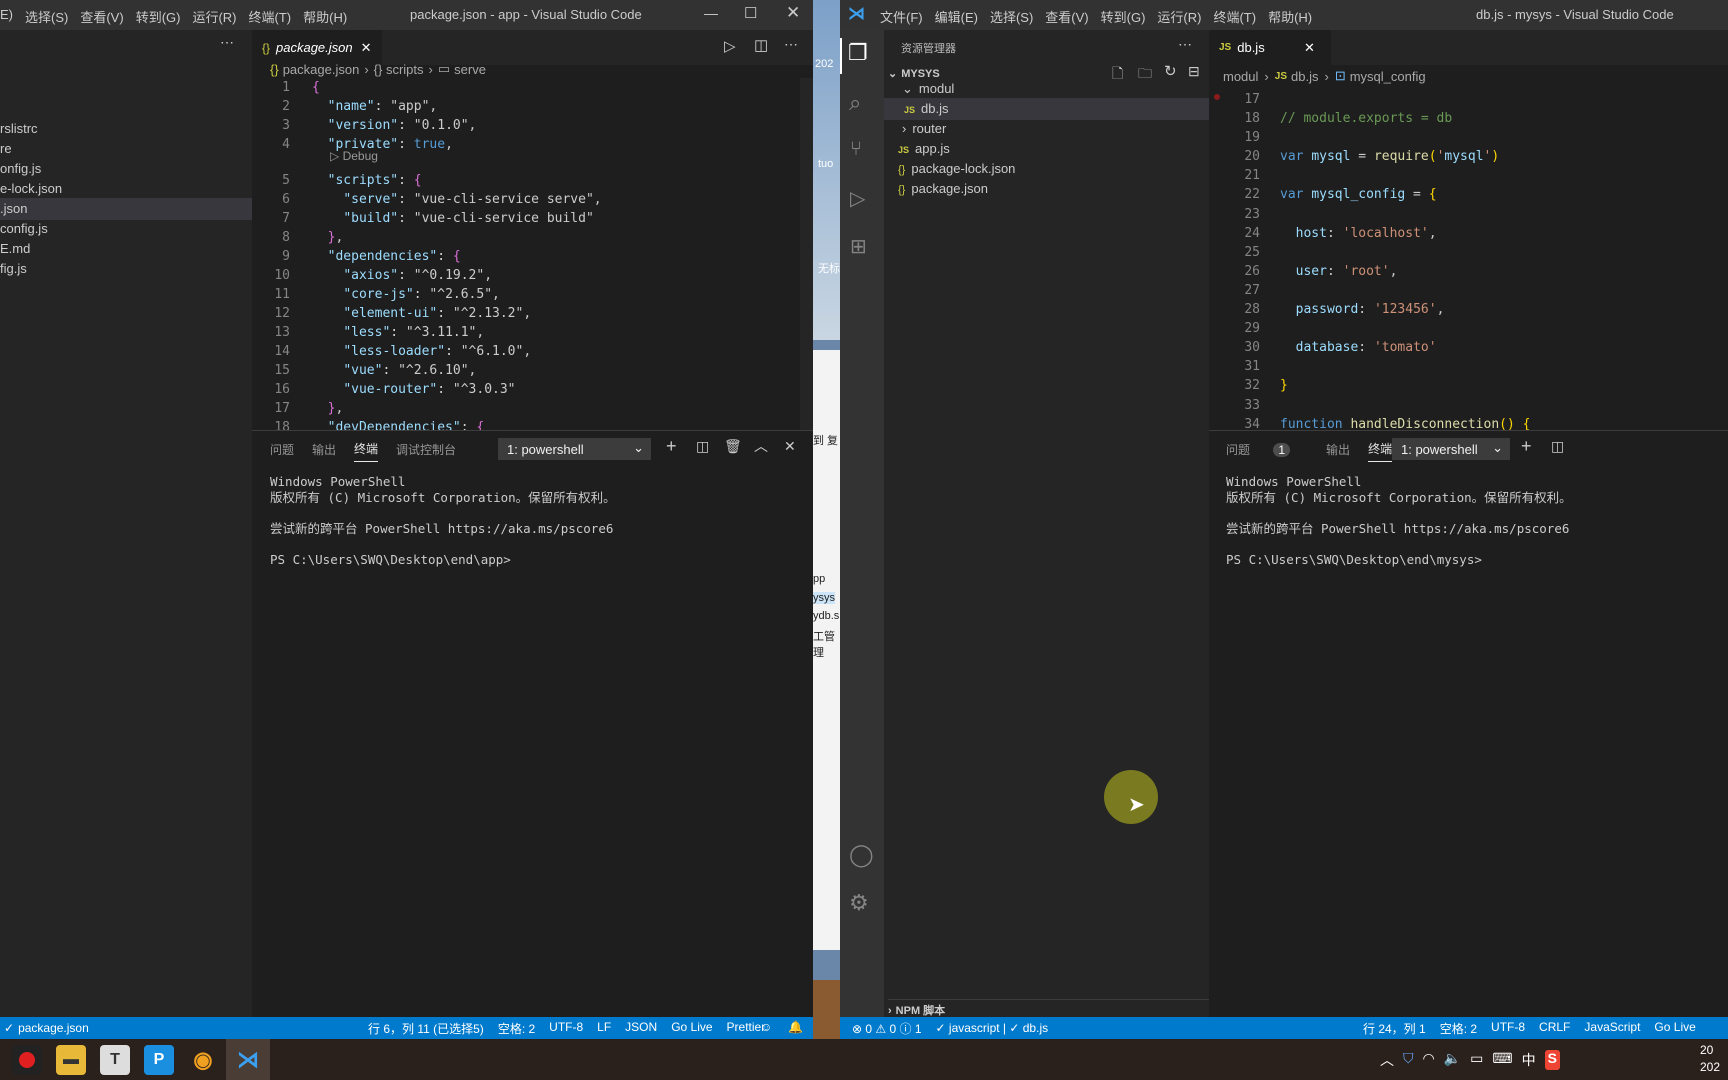 The image size is (1728, 1080). What do you see at coordinates (1011, 16) in the screenshot?
I see `menu-item-2: 选择(S)` at bounding box center [1011, 16].